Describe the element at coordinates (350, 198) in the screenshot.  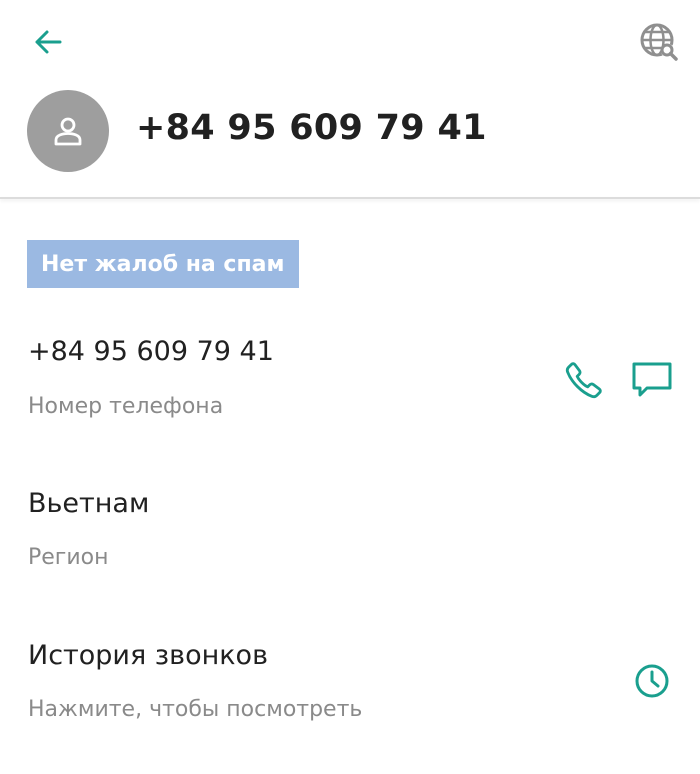
I see `header-divider` at that location.